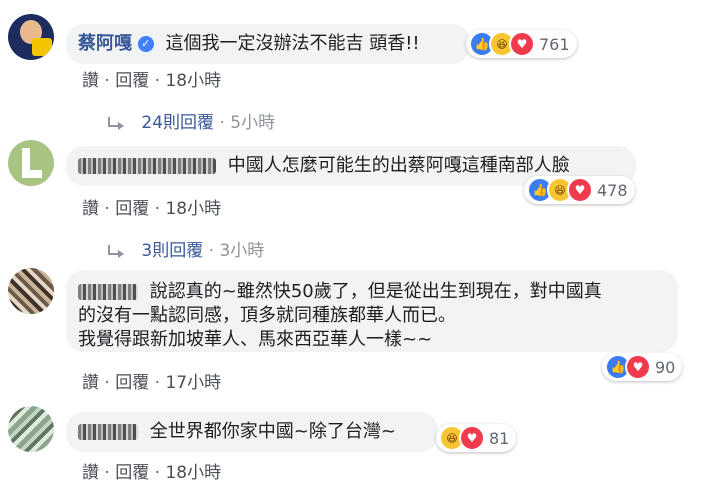 The image size is (702, 486). Describe the element at coordinates (172, 251) in the screenshot. I see `replies-count: 3則回覆` at that location.